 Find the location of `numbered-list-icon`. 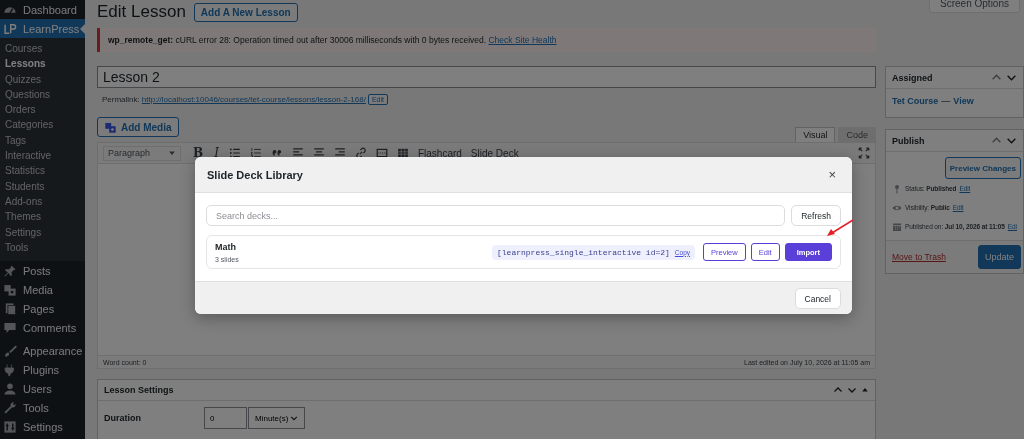

numbered-list-icon is located at coordinates (255, 153).